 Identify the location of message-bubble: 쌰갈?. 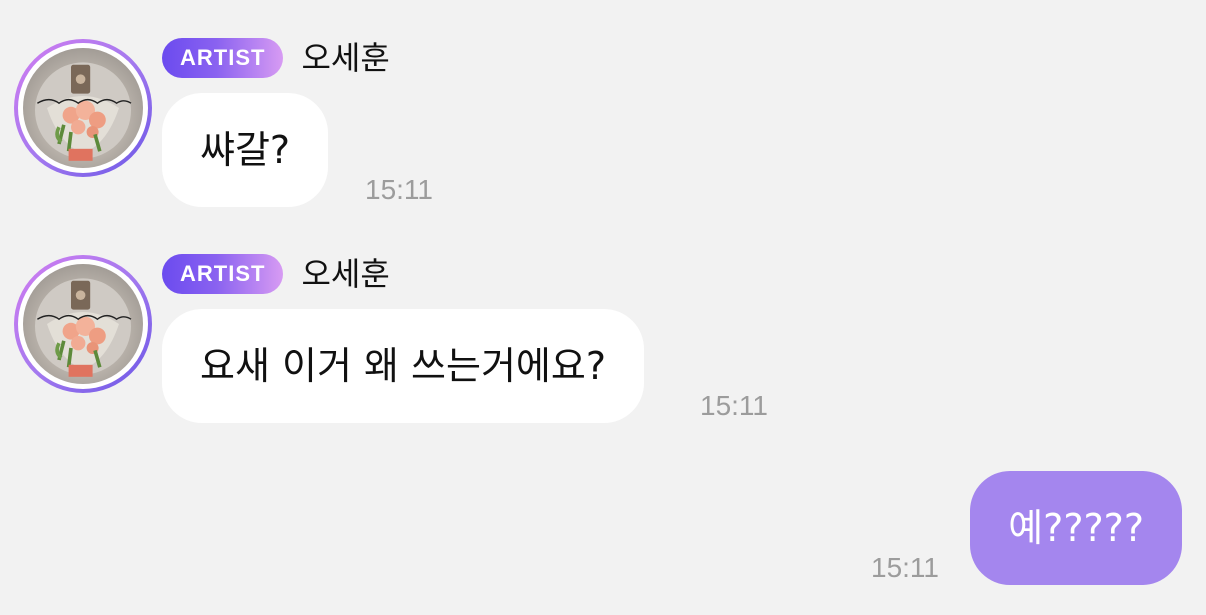
(245, 150).